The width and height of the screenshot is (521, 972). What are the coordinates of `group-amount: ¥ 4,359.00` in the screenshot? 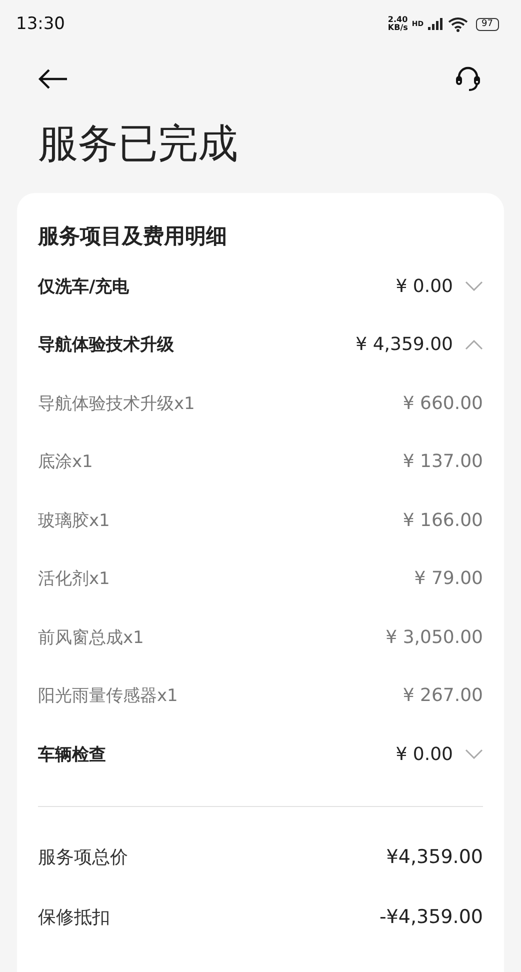 It's located at (404, 345).